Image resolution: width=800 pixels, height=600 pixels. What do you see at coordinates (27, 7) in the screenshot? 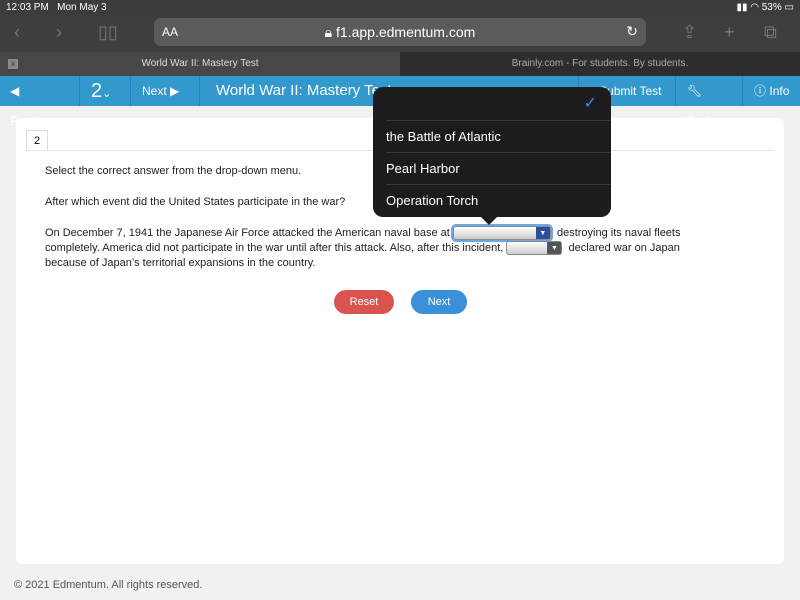
I see `time: 12:03 PM` at bounding box center [27, 7].